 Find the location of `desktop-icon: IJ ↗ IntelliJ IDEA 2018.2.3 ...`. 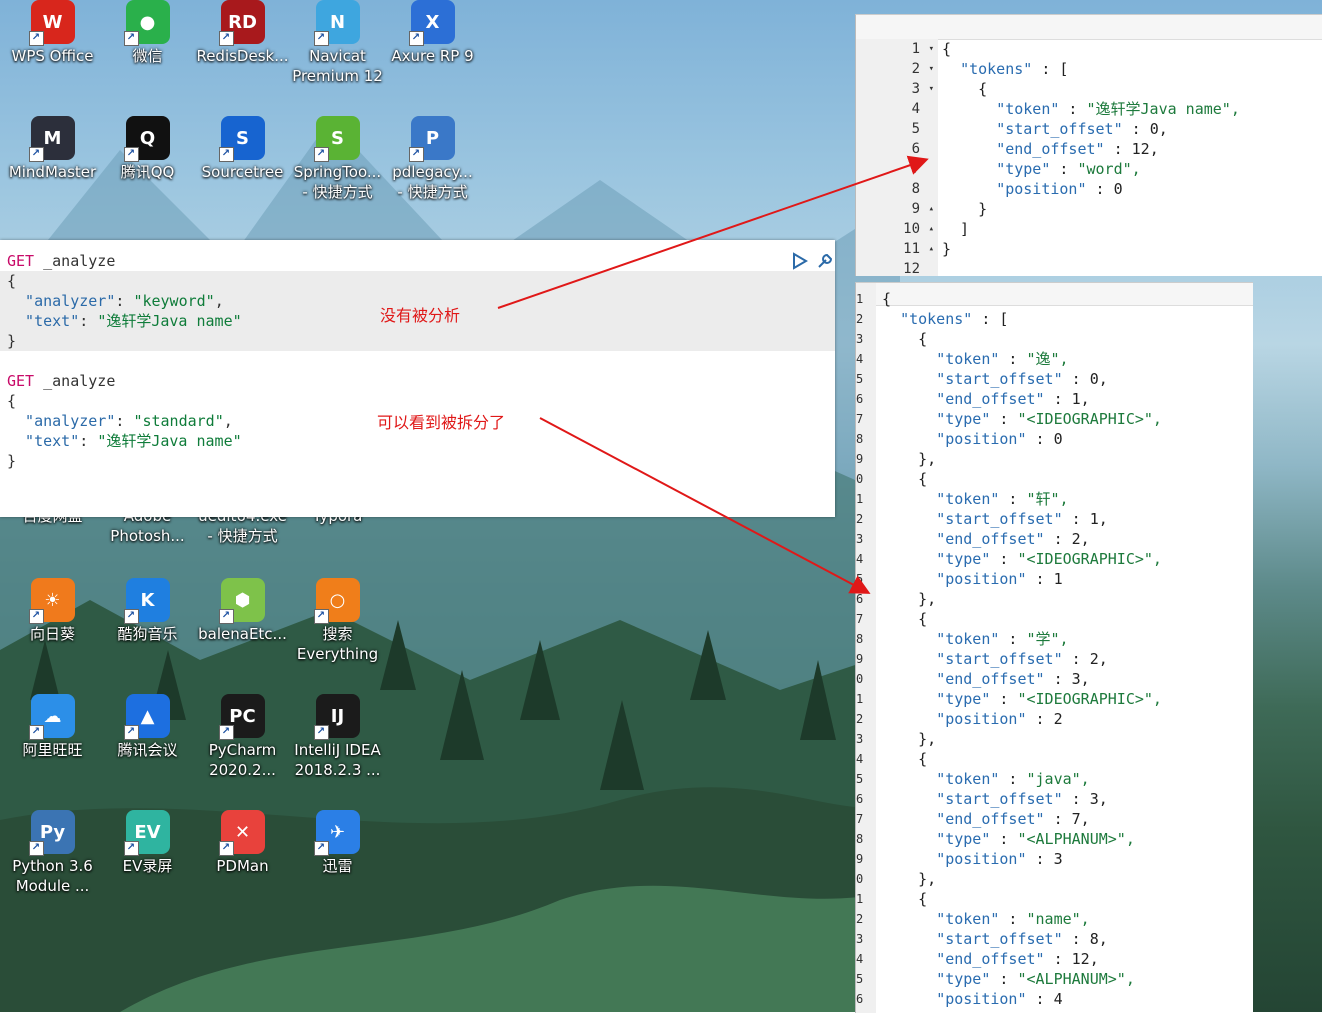

desktop-icon: IJ ↗ IntelliJ IDEA 2018.2.3 ... is located at coordinates (337, 737).